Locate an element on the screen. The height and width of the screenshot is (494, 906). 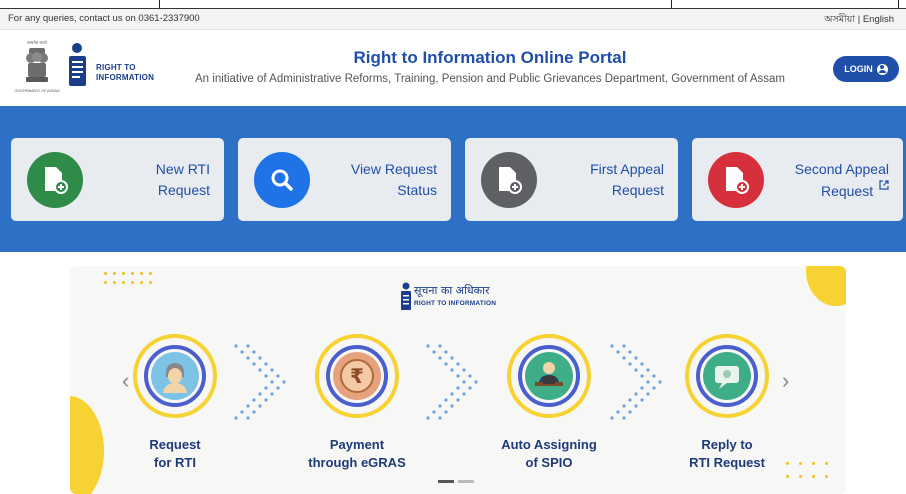
search-icon is located at coordinates (282, 180).